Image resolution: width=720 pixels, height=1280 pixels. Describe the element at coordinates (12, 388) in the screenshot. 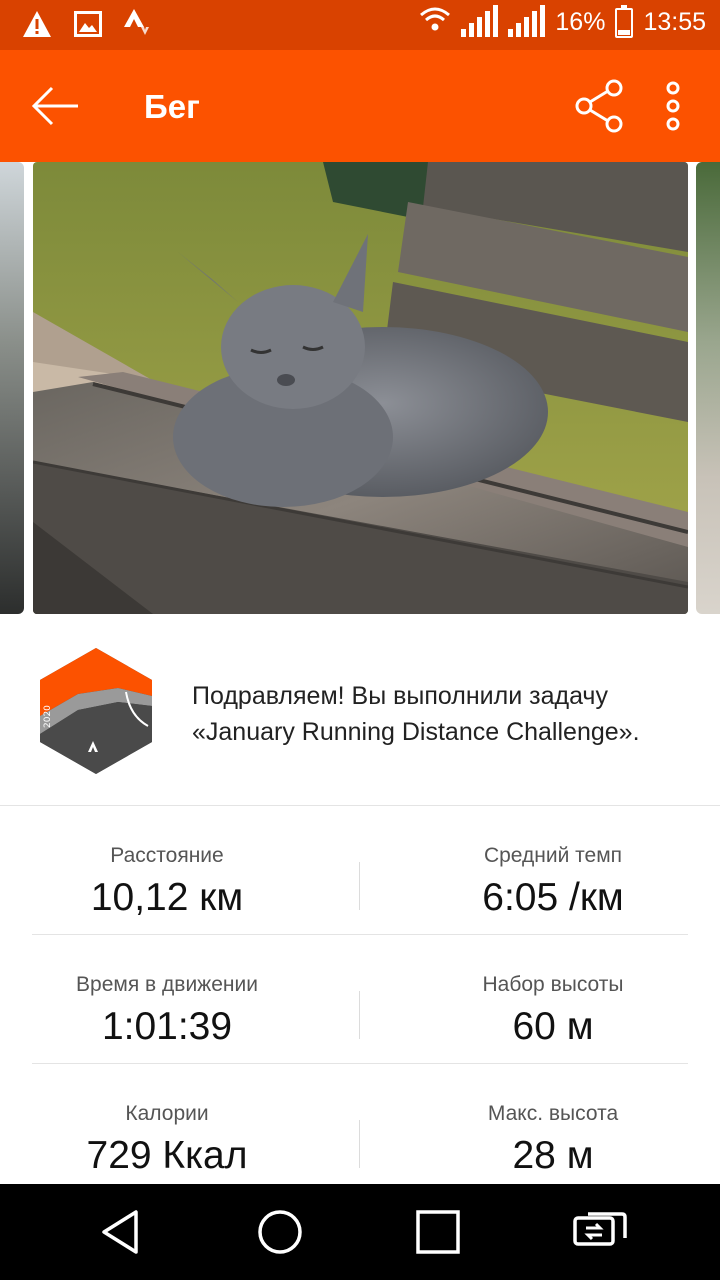

I see `previous-photo` at that location.